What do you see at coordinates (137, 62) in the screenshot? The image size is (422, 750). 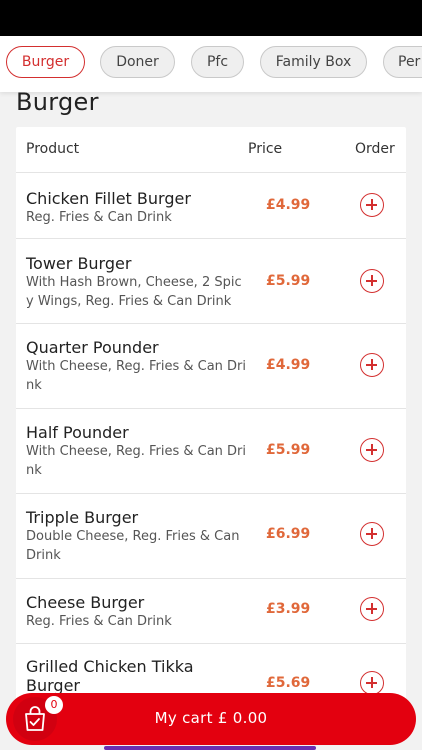 I see `tab-doner: Doner` at bounding box center [137, 62].